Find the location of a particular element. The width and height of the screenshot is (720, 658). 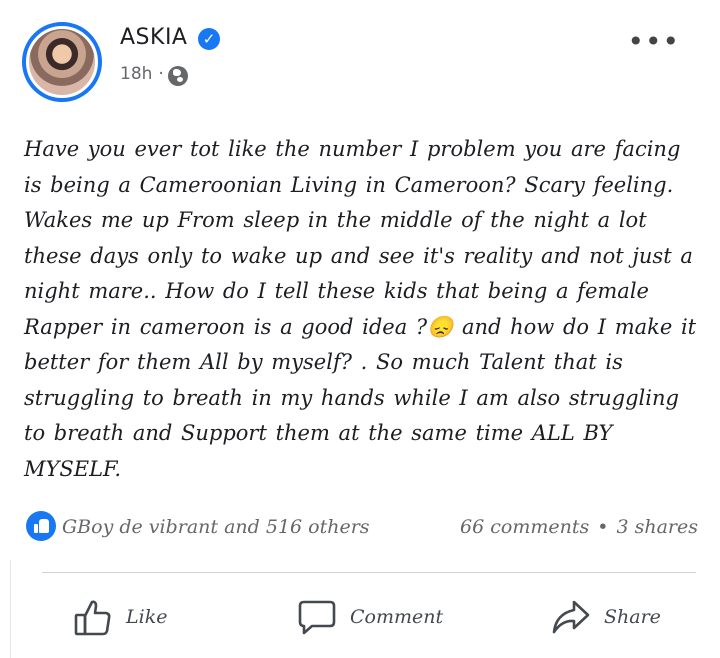

divider is located at coordinates (369, 572).